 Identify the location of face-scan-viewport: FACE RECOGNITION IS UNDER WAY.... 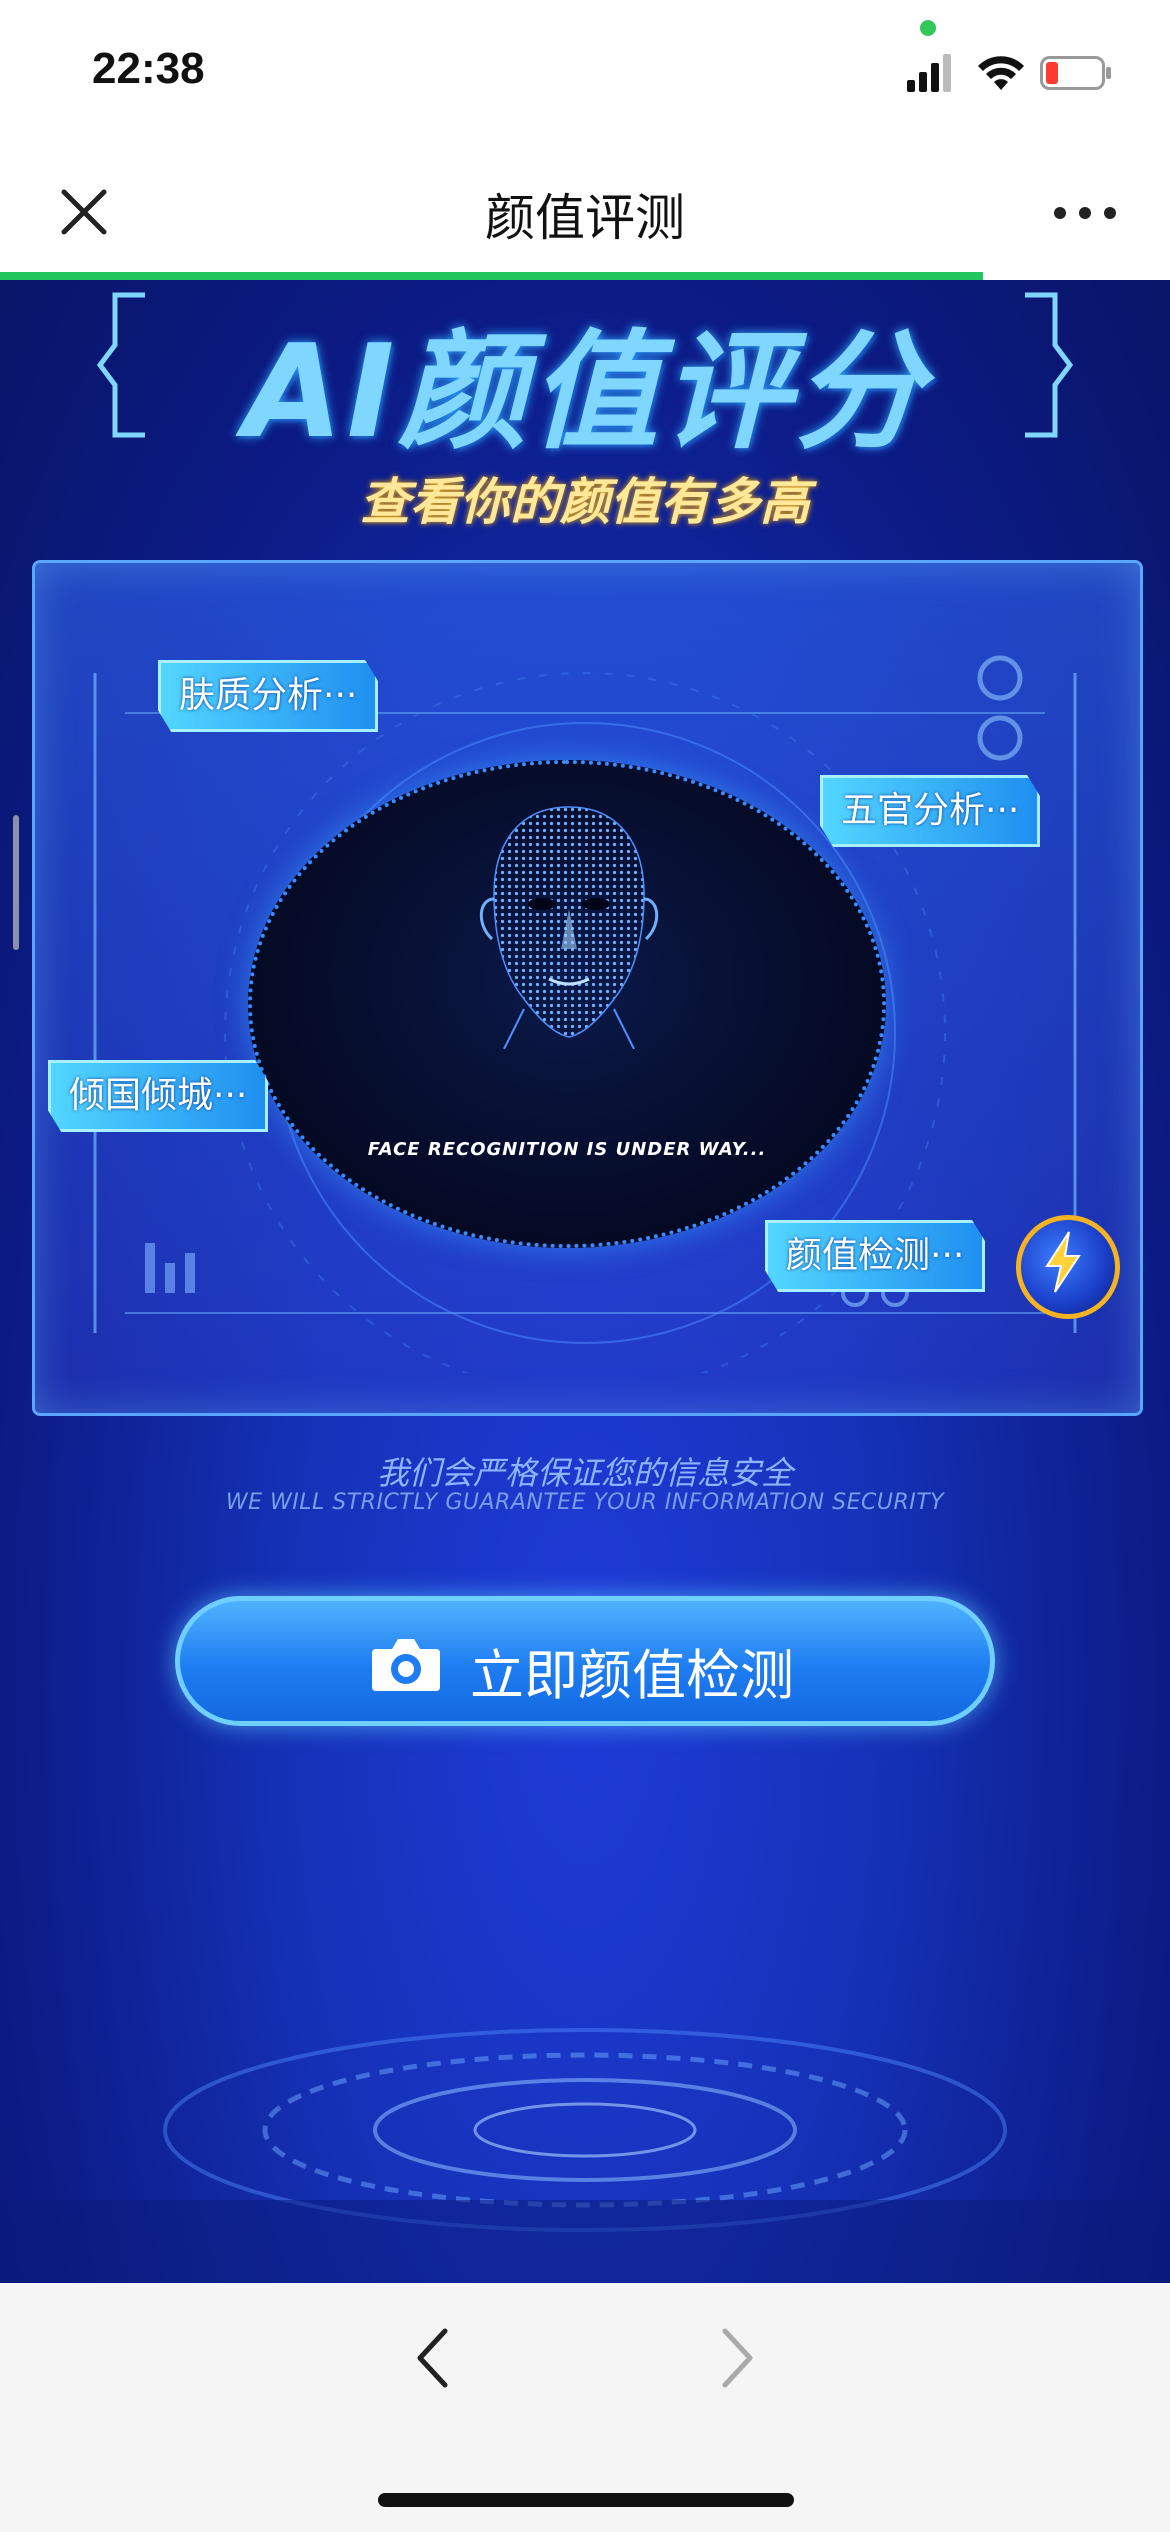
(567, 1004).